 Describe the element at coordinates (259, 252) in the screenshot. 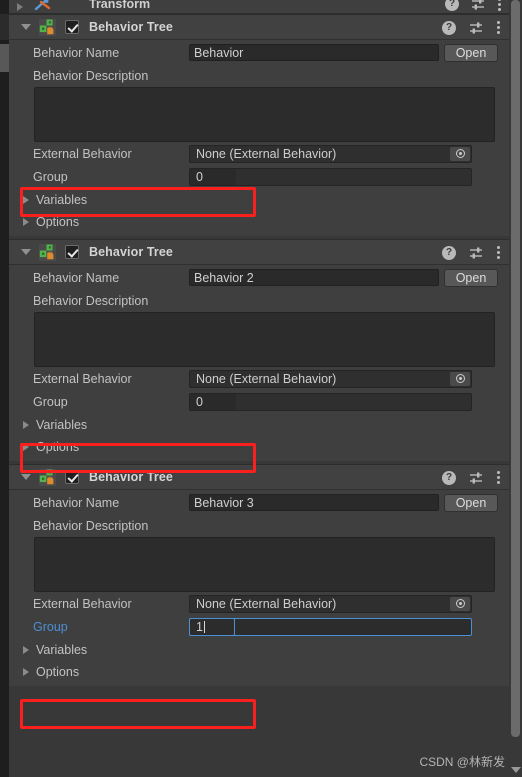

I see `component-header-behavior-tree-2: Behavior Tree?` at that location.